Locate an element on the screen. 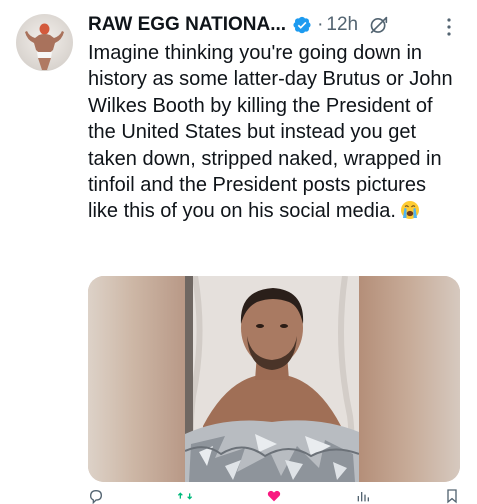 The width and height of the screenshot is (477, 504). tweet-header: RAW EGG NATIONA... · 12h is located at coordinates (239, 25).